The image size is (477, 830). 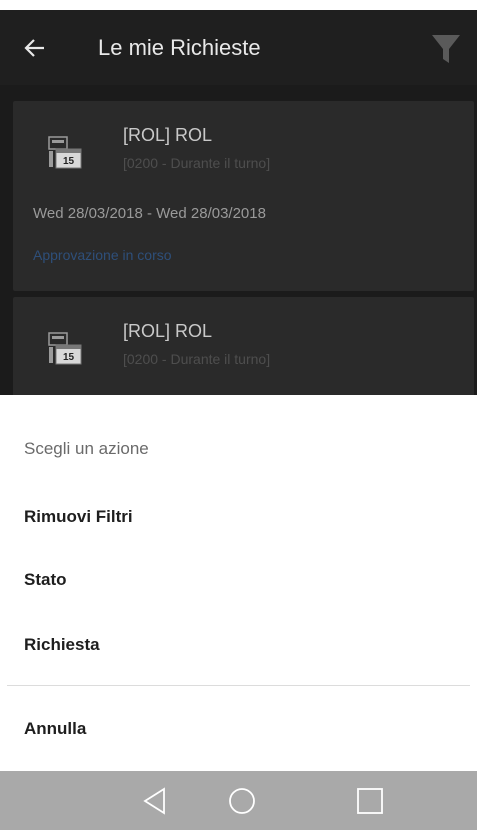 What do you see at coordinates (238, 580) in the screenshot?
I see `action-status: Stato` at bounding box center [238, 580].